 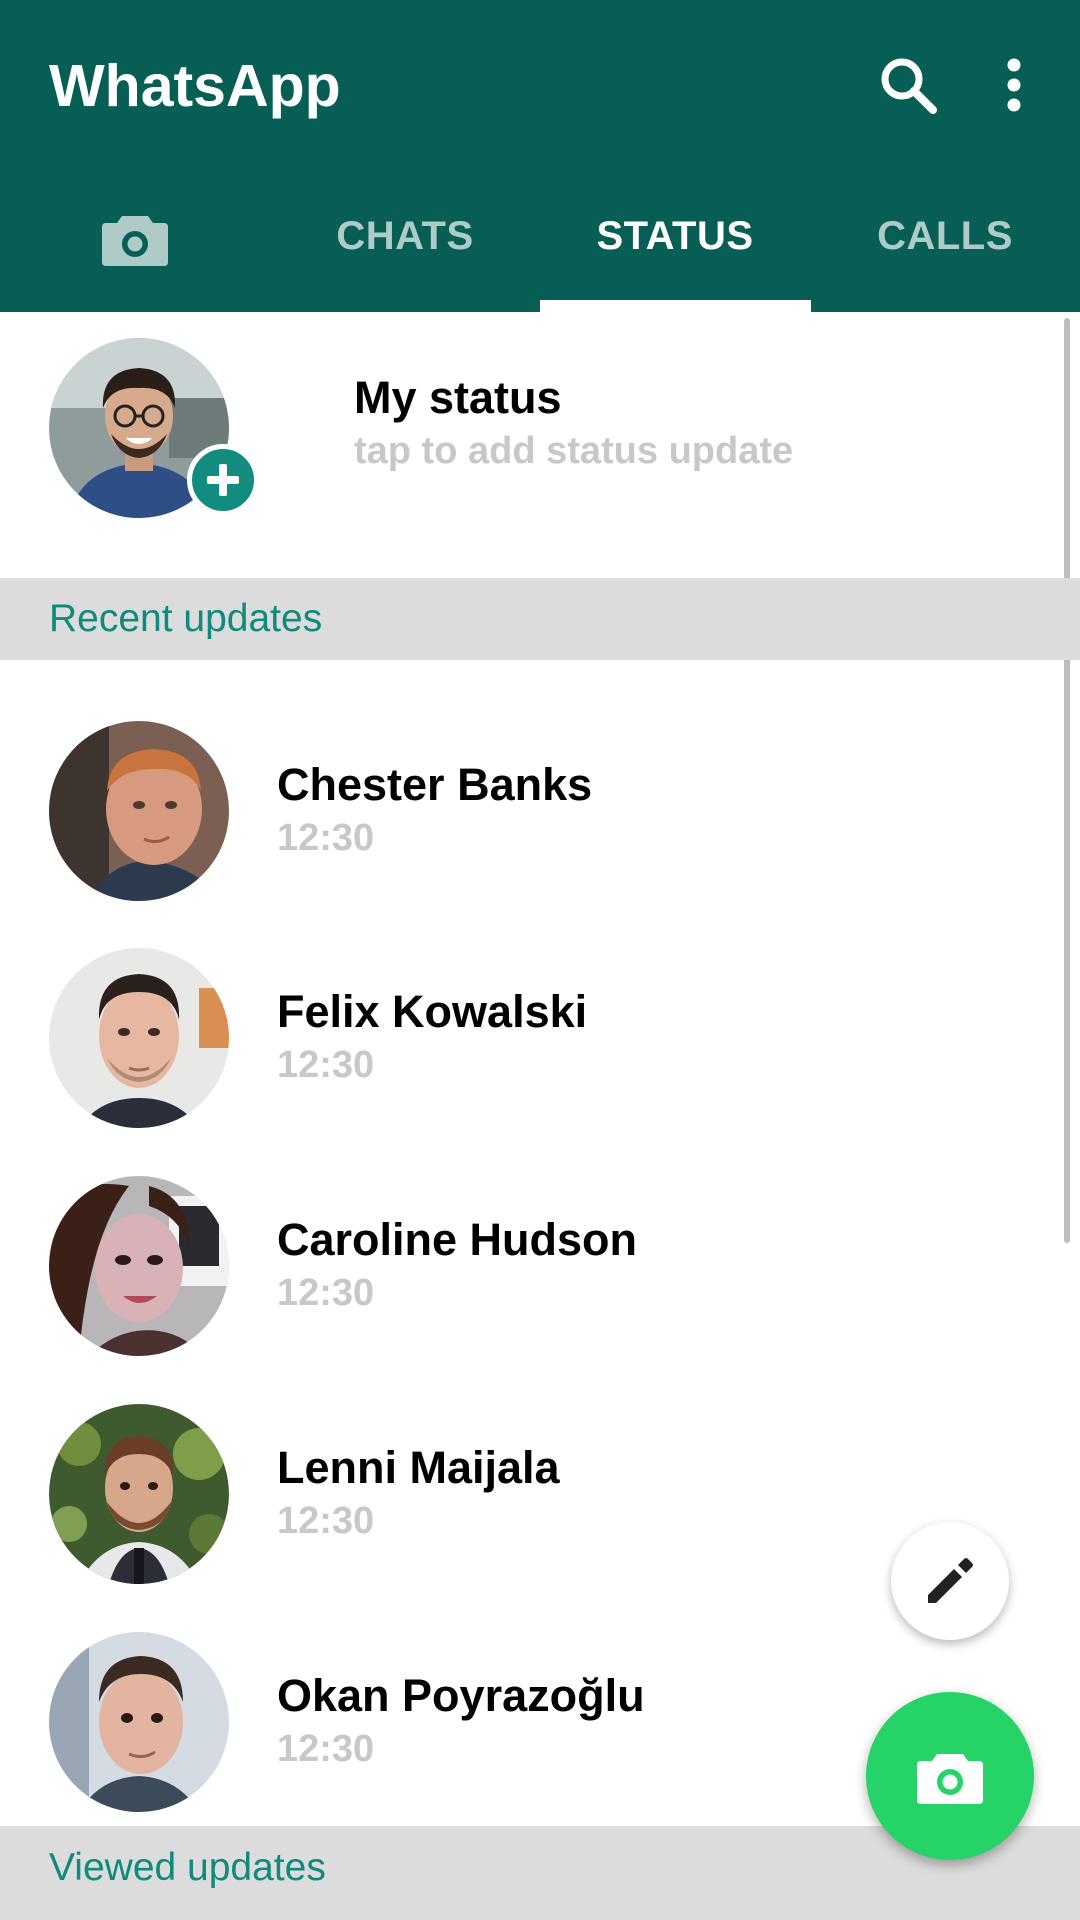 I want to click on text-status-button, so click(x=950, y=1581).